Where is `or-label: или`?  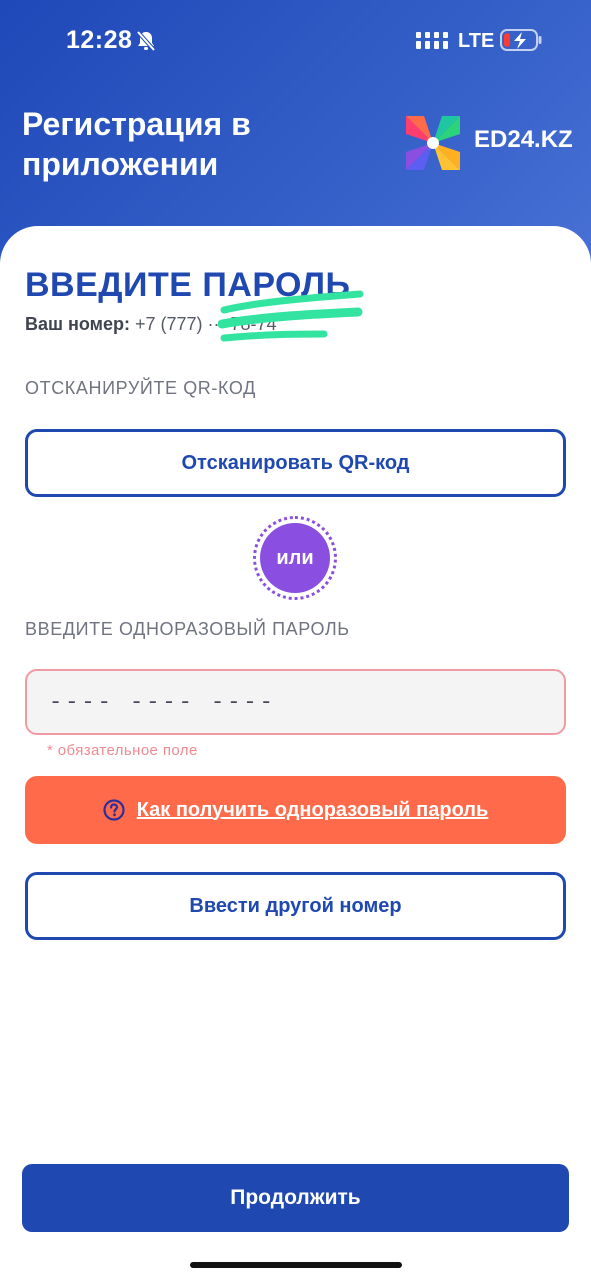 or-label: или is located at coordinates (295, 558).